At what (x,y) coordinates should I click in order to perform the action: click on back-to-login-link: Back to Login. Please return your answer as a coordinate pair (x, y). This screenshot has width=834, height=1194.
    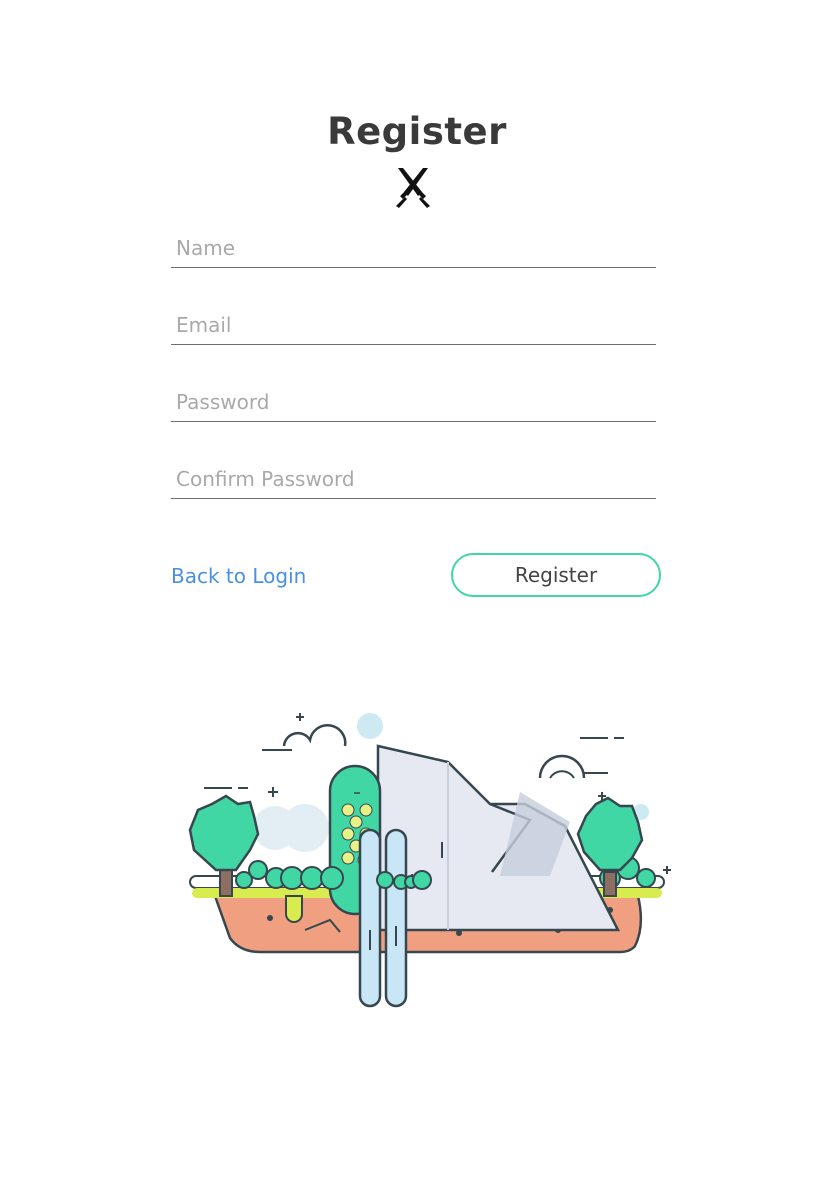
    Looking at the image, I should click on (238, 576).